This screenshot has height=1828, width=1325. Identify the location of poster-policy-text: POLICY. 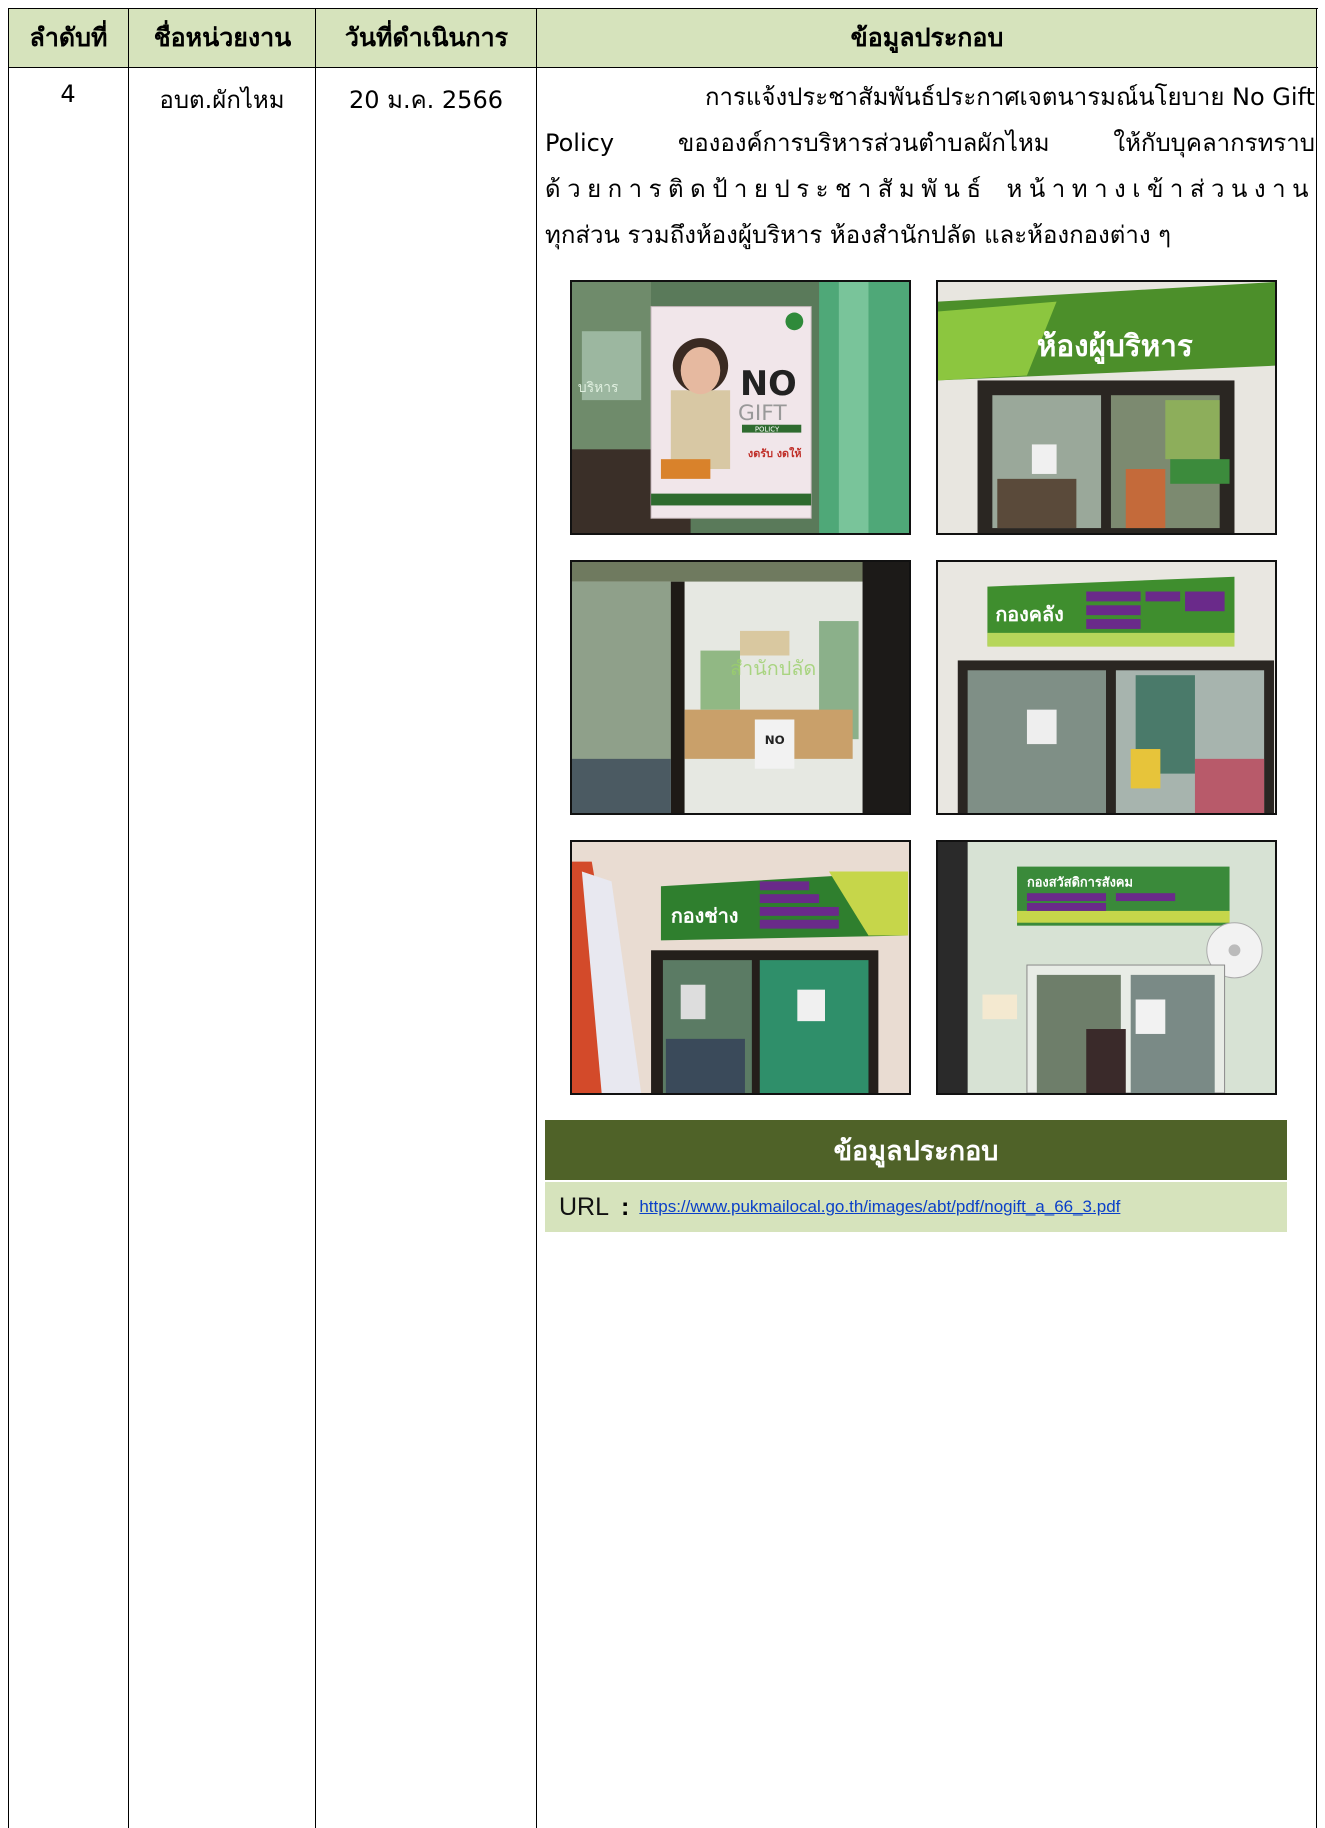
(767, 430).